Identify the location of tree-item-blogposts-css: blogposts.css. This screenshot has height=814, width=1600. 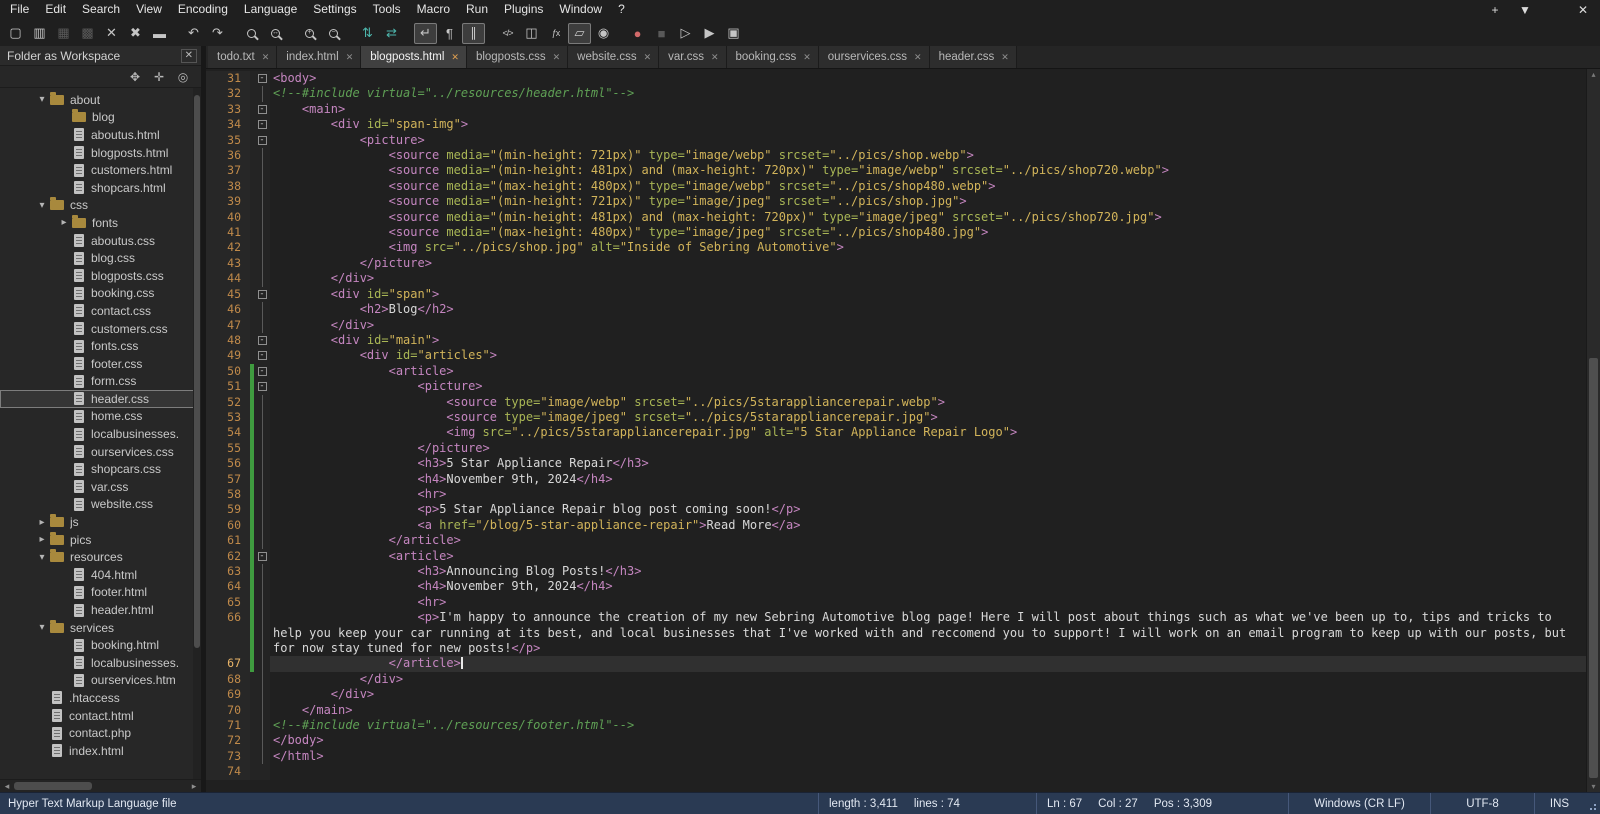
(100, 276).